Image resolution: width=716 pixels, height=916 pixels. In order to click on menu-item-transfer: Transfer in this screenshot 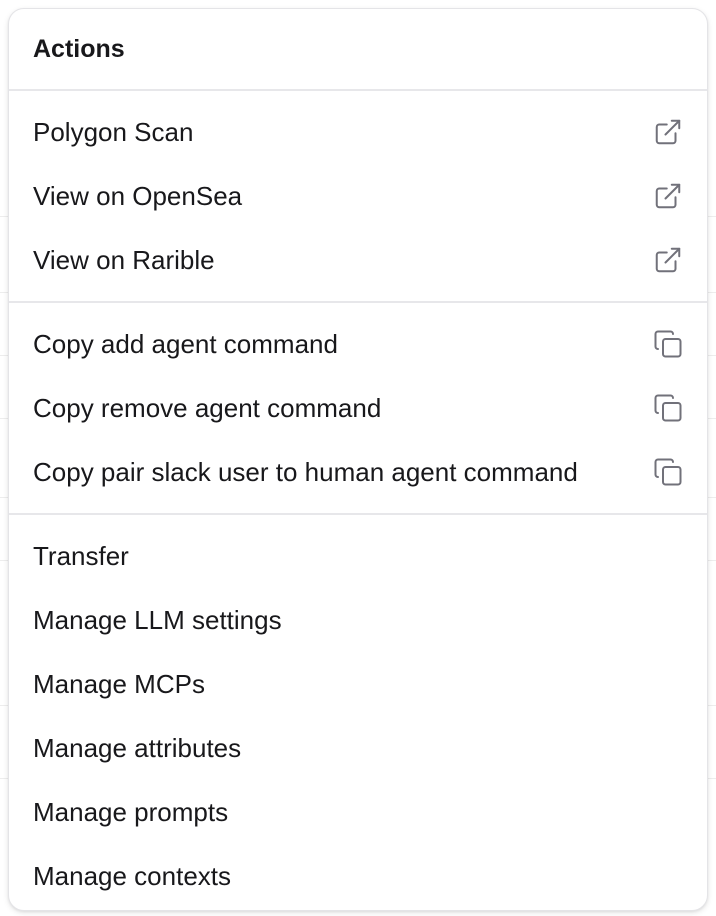, I will do `click(358, 556)`.